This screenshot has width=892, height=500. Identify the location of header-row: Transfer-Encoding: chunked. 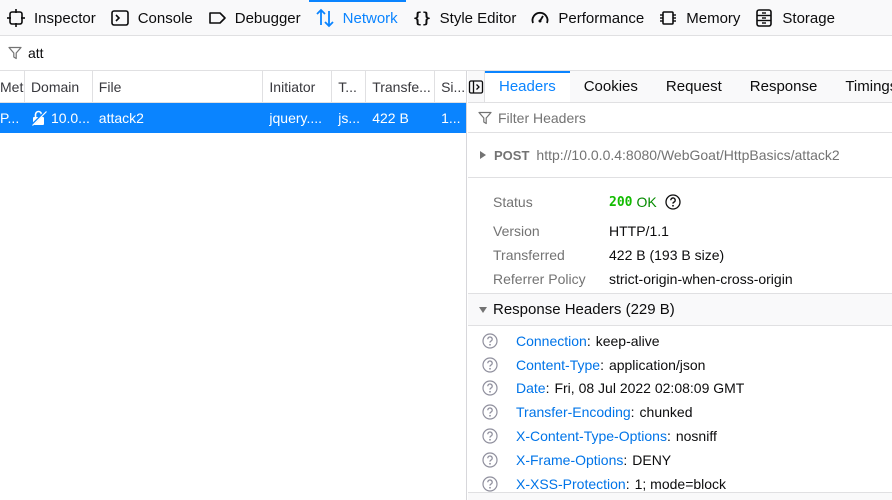
(680, 412).